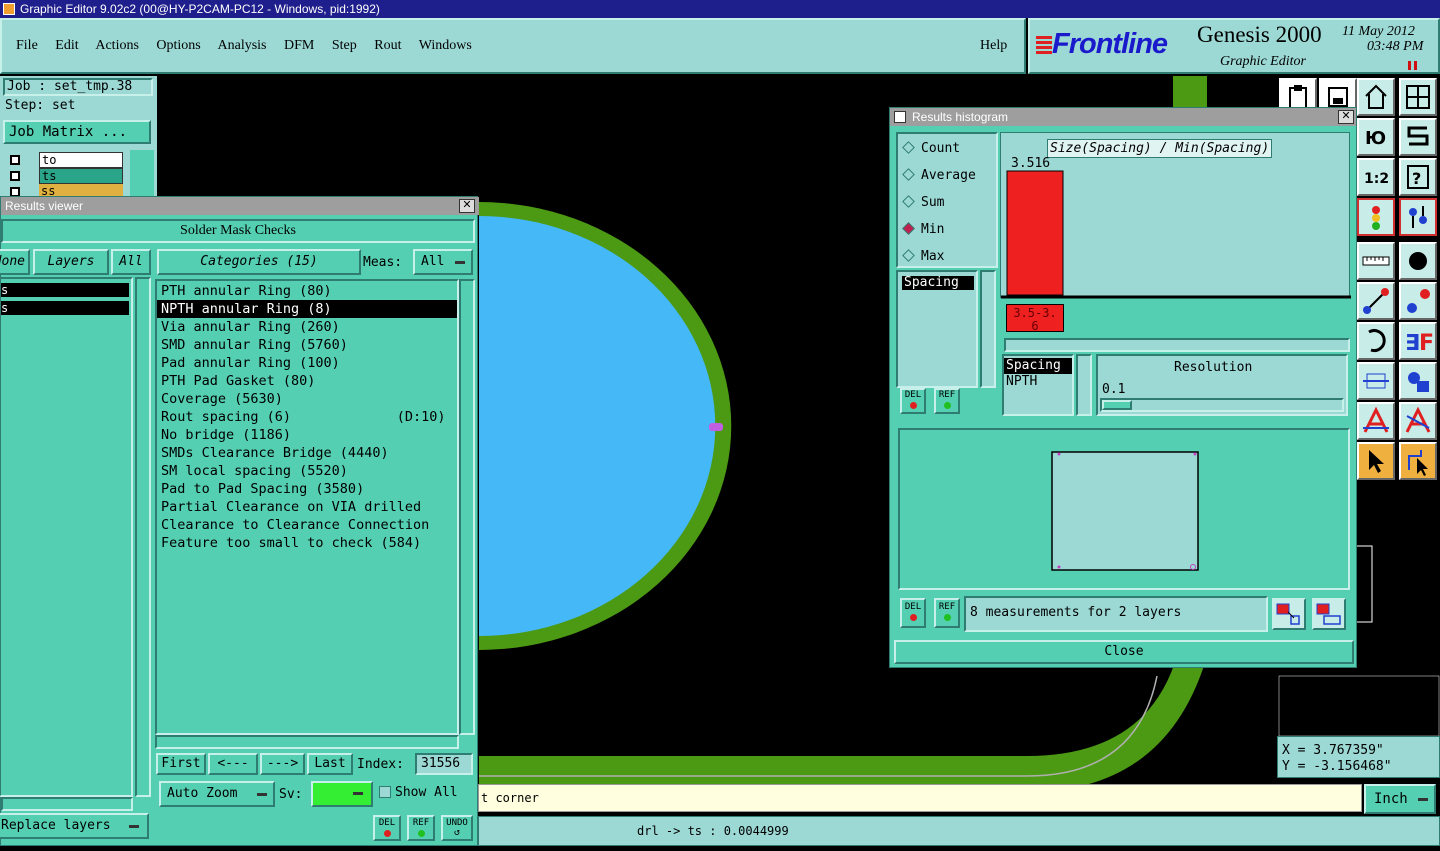 The height and width of the screenshot is (851, 1440). Describe the element at coordinates (307, 291) in the screenshot. I see `category-item: PTH annular Ring (80)` at that location.